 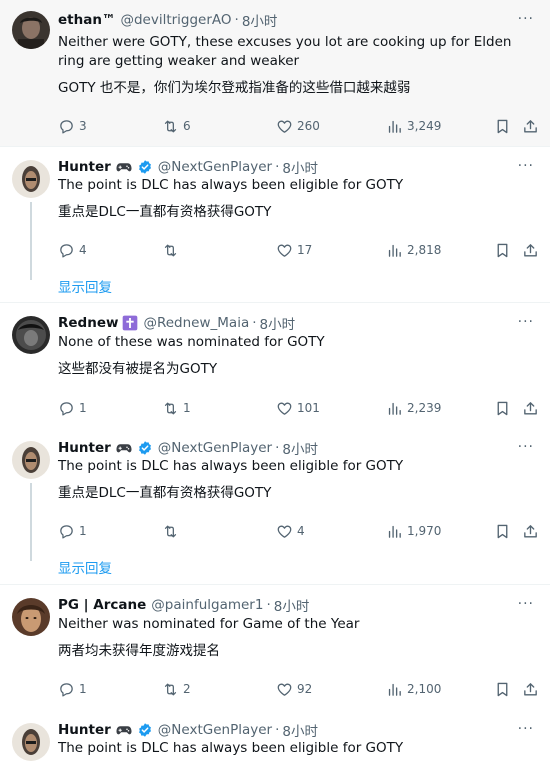 I want to click on like-button: 17, so click(x=294, y=250).